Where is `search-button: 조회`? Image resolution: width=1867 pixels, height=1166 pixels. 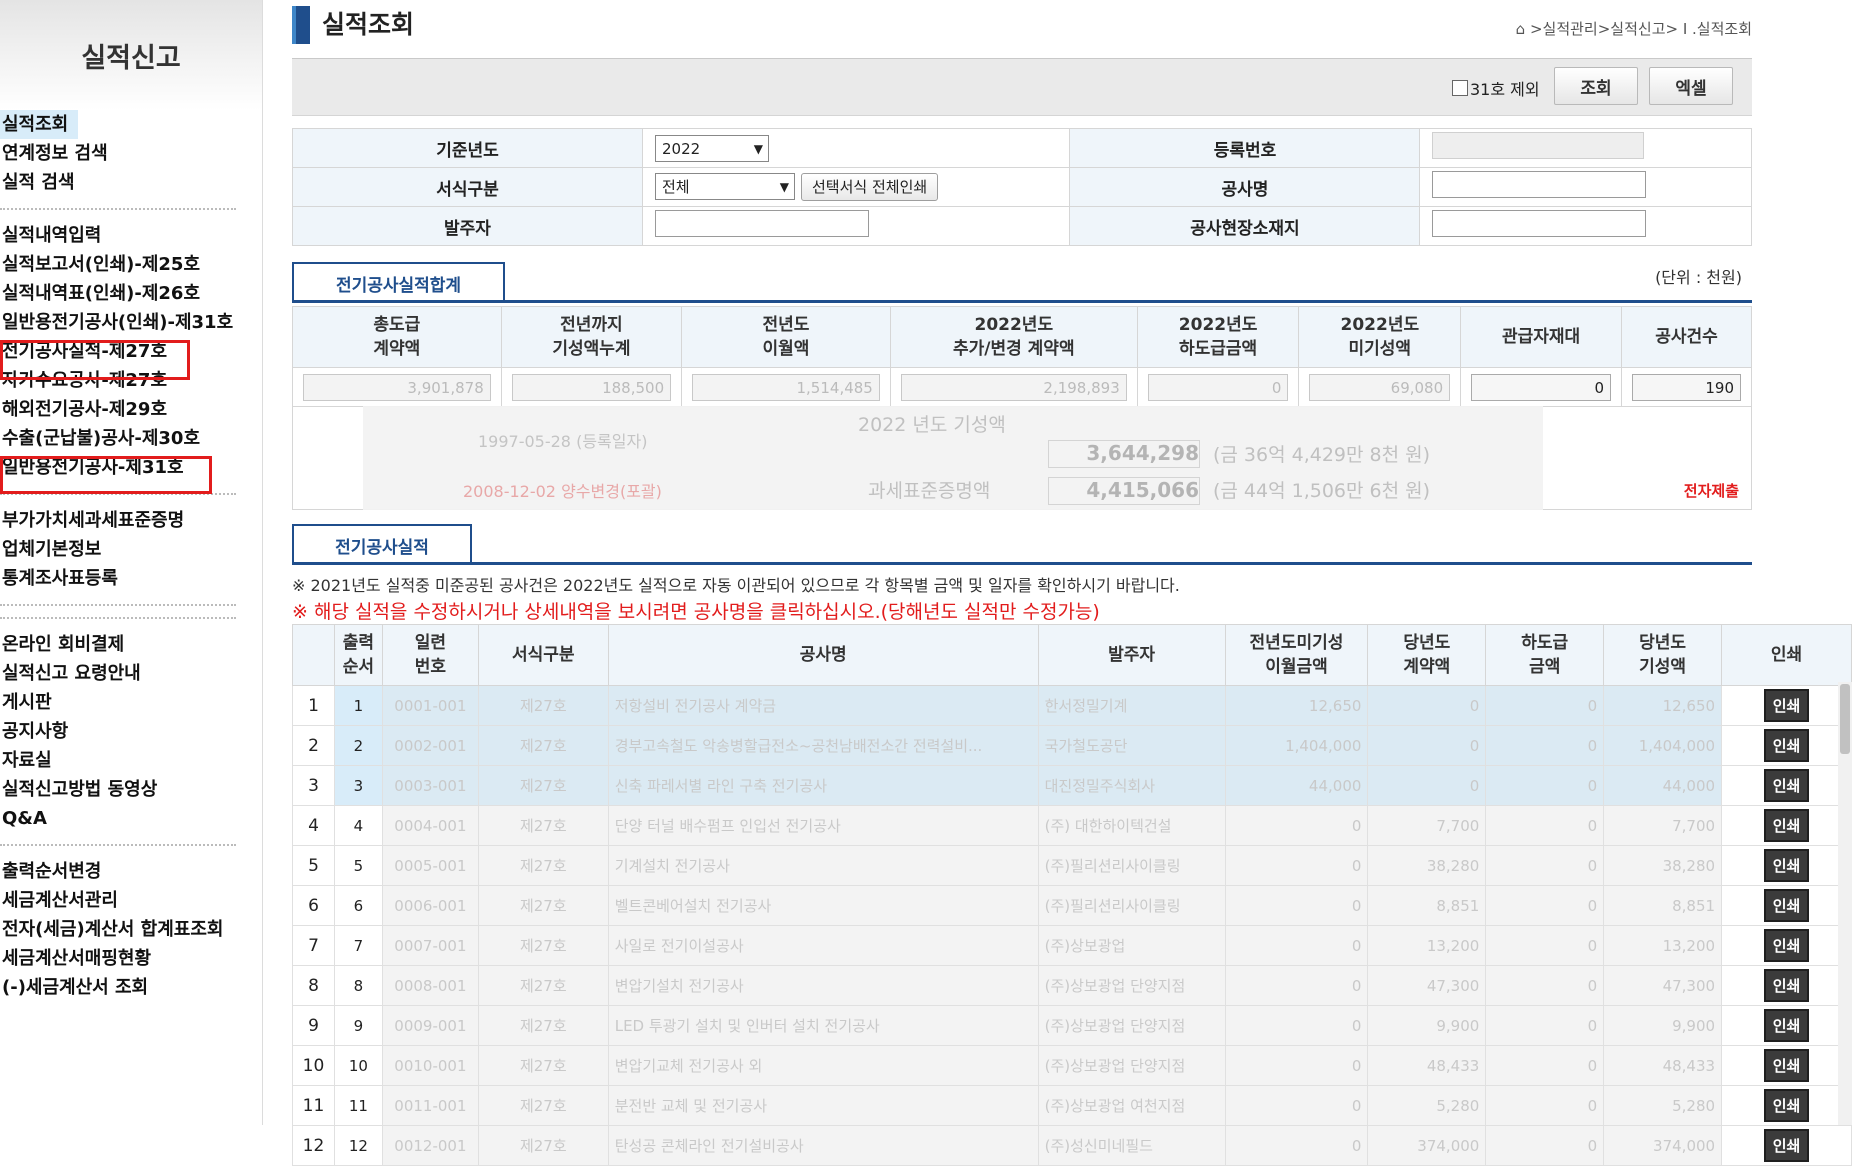
search-button: 조회 is located at coordinates (1596, 86).